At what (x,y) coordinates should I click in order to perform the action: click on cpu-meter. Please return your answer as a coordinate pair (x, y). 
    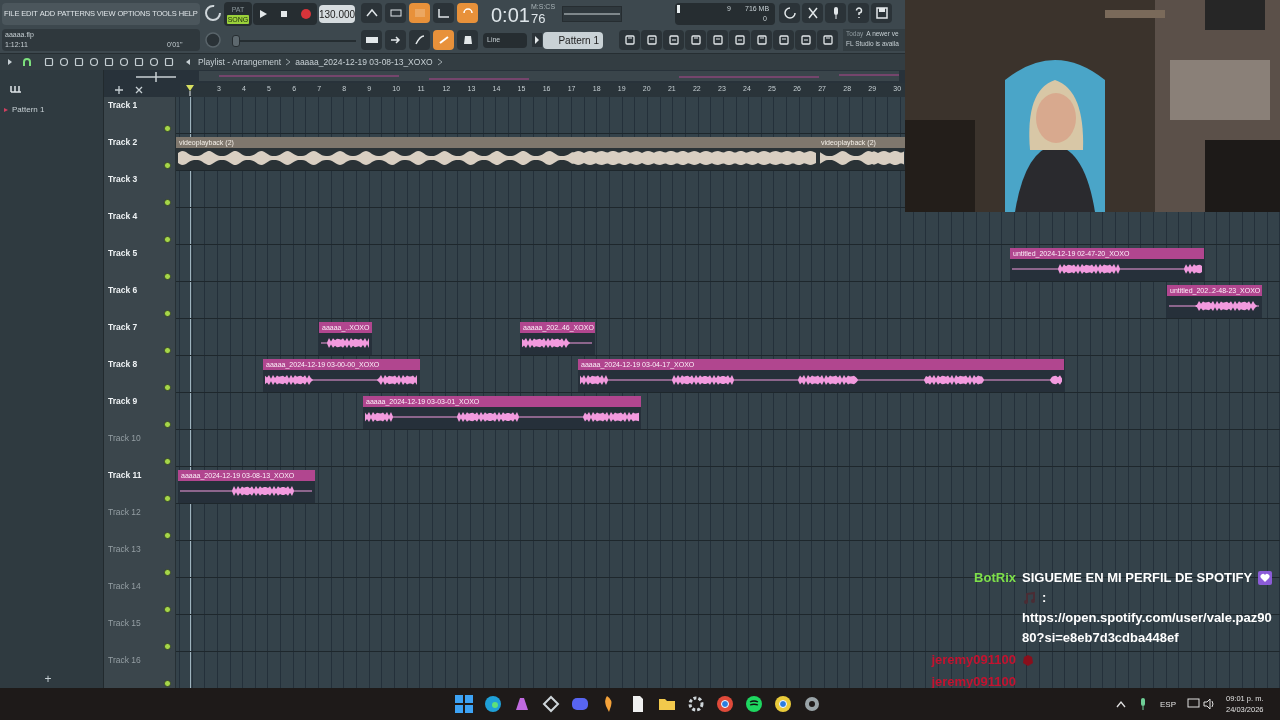
    Looking at the image, I should click on (678, 9).